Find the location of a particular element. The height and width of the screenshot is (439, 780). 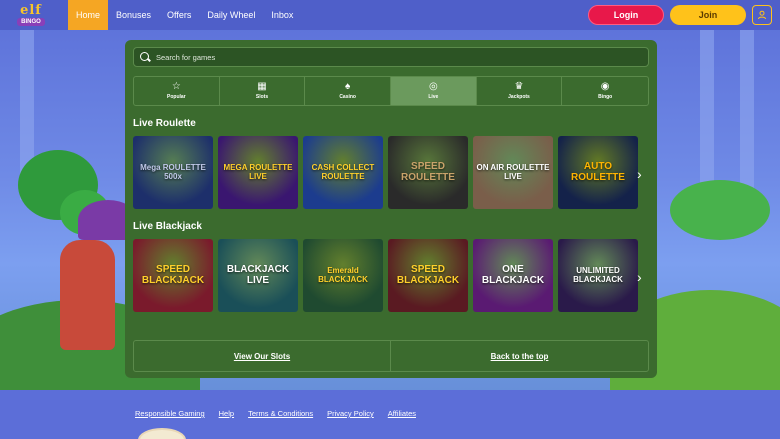

search-input is located at coordinates (356, 57).